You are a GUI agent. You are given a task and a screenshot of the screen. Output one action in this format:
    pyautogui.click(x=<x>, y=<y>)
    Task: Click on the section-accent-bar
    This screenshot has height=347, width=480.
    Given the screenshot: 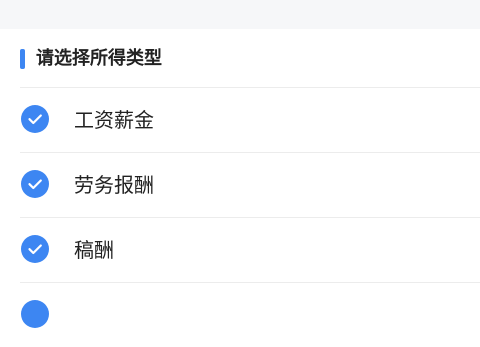 What is the action you would take?
    pyautogui.click(x=22, y=59)
    